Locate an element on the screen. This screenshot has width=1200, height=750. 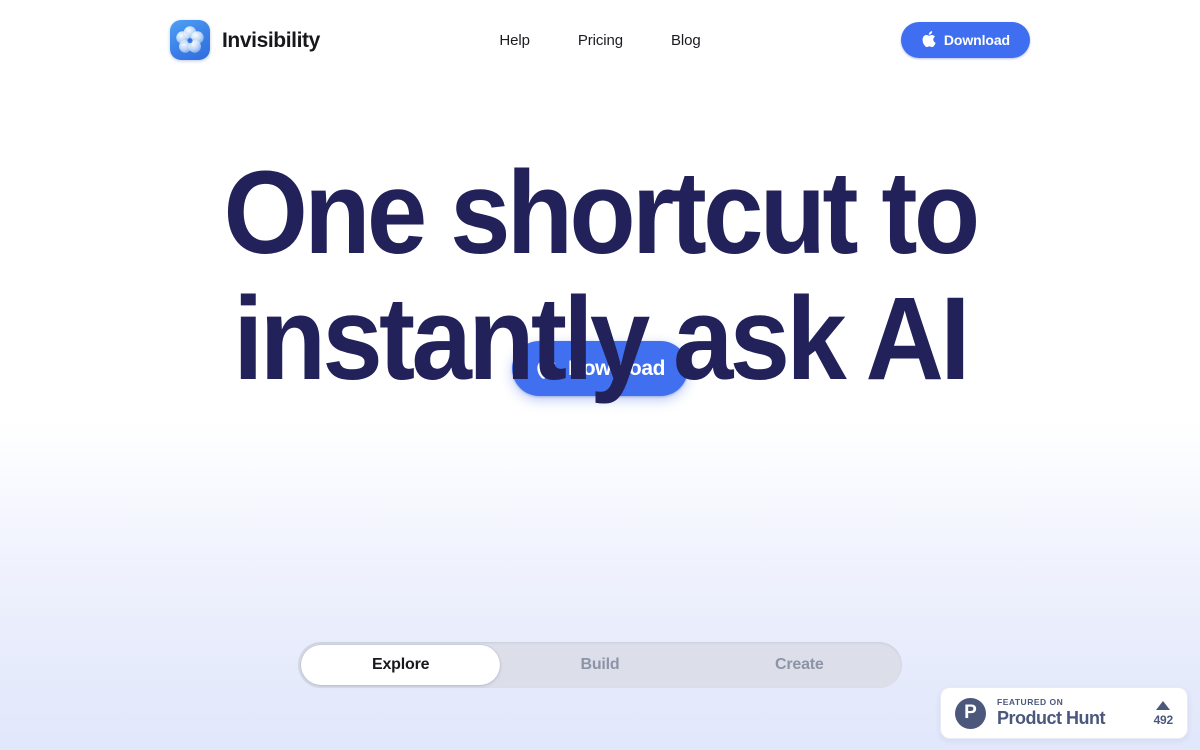
nav-item-help: Help is located at coordinates (514, 40).